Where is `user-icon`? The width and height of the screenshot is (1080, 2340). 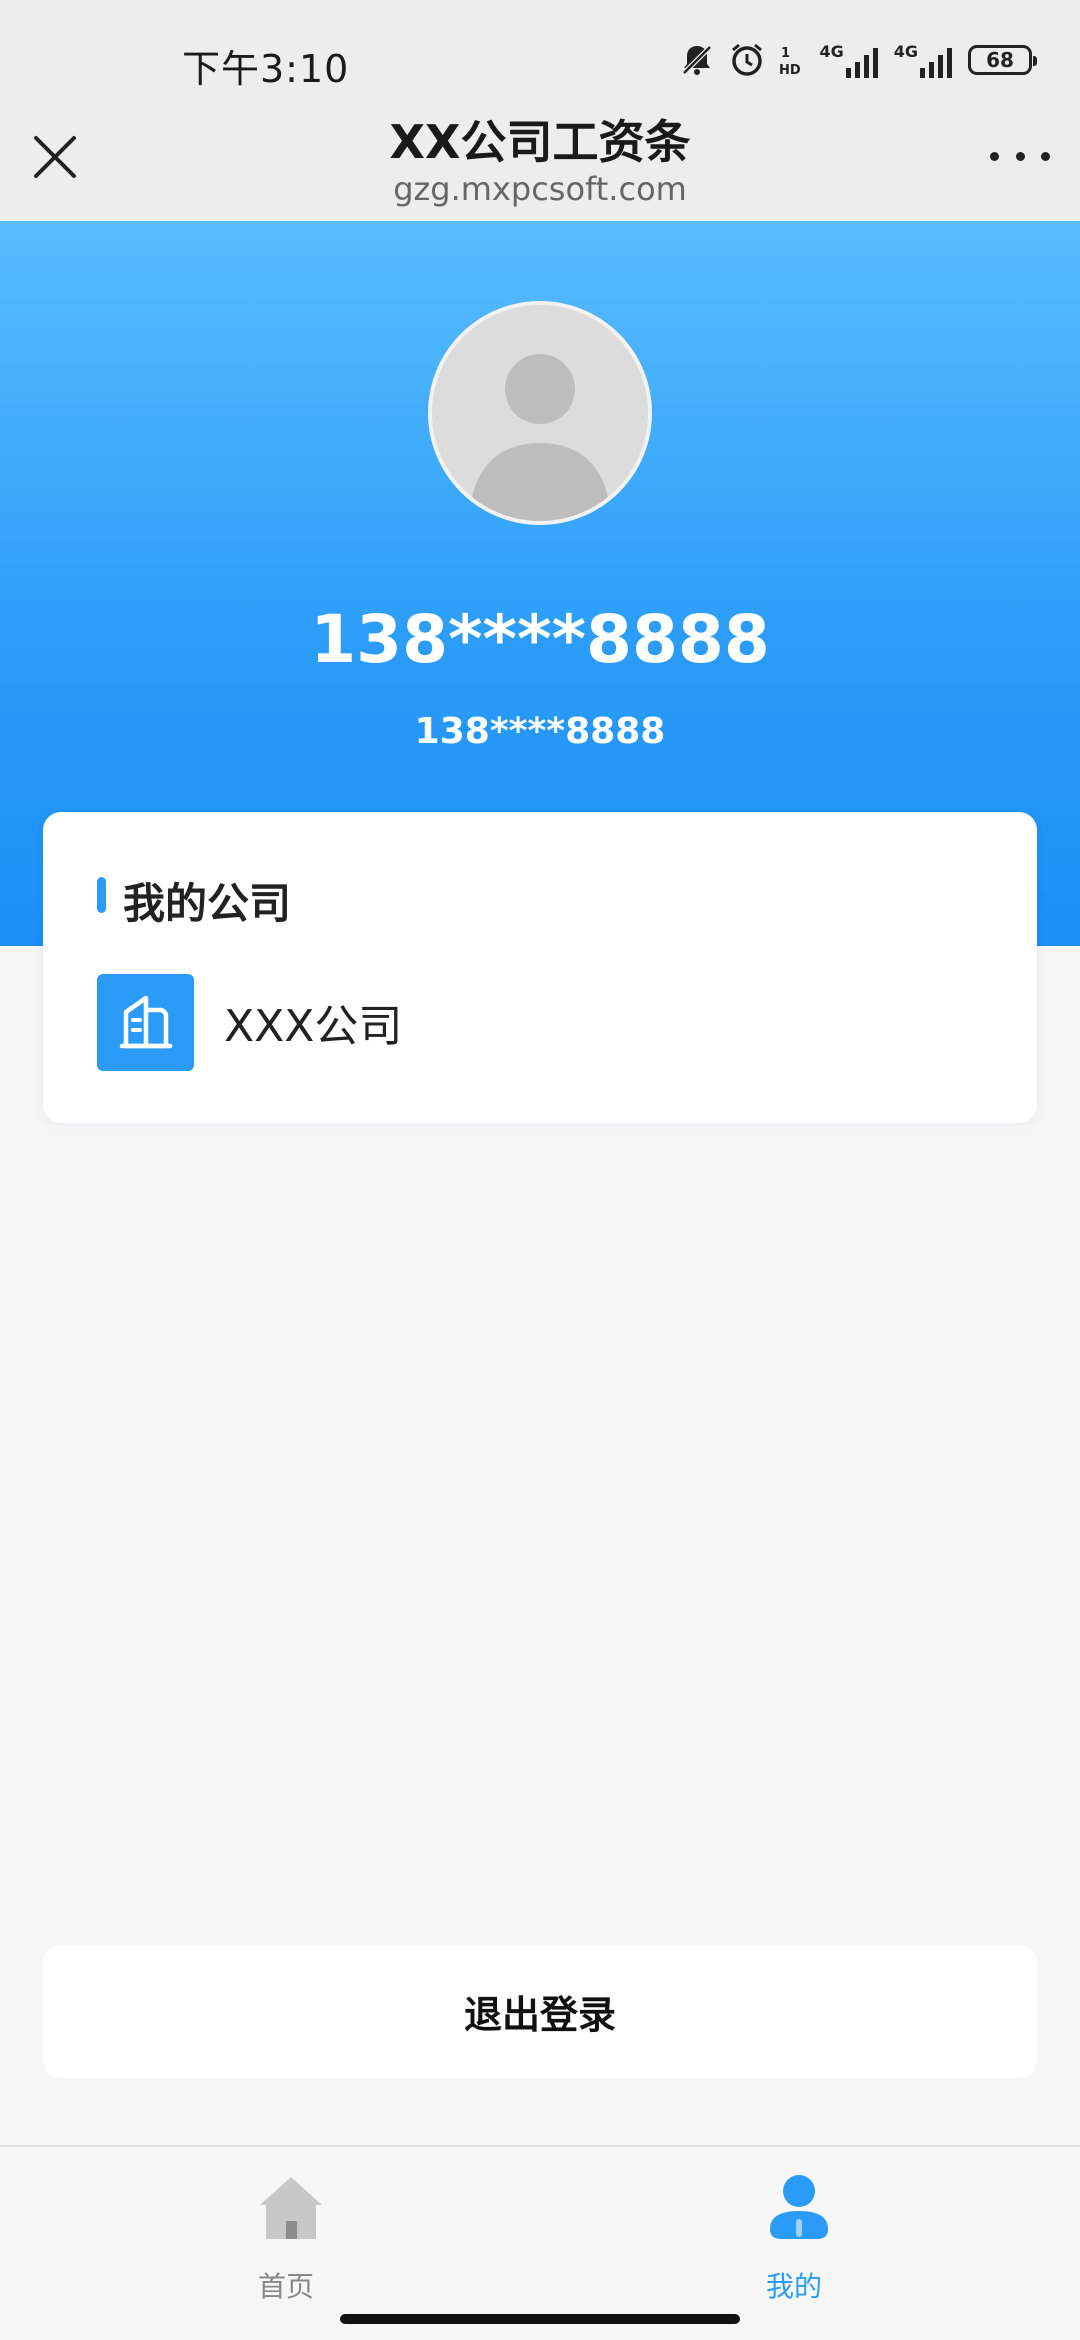 user-icon is located at coordinates (799, 2207).